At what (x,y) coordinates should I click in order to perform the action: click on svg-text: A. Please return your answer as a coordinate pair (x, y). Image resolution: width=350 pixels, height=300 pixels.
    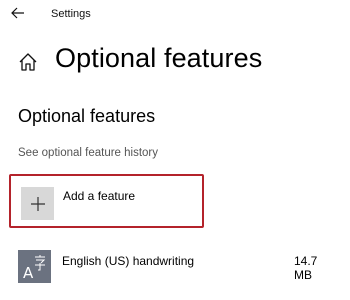
    Looking at the image, I should click on (28, 273).